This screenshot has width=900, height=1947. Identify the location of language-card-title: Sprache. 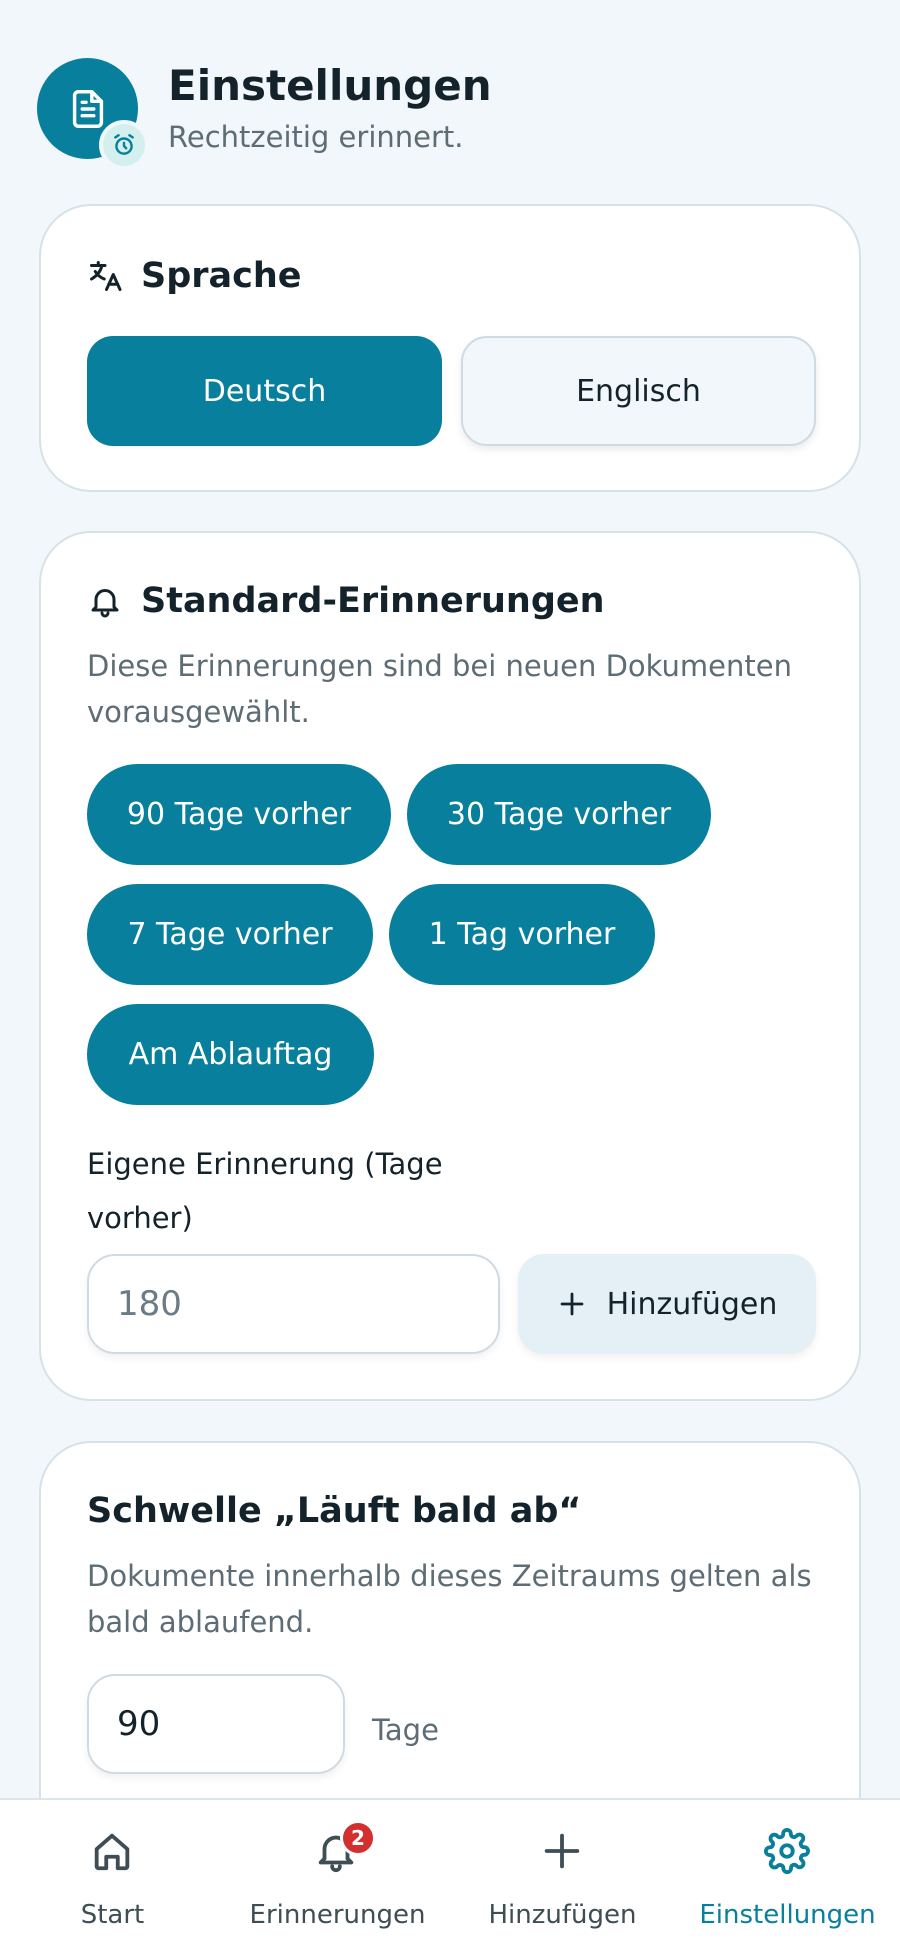
(221, 276).